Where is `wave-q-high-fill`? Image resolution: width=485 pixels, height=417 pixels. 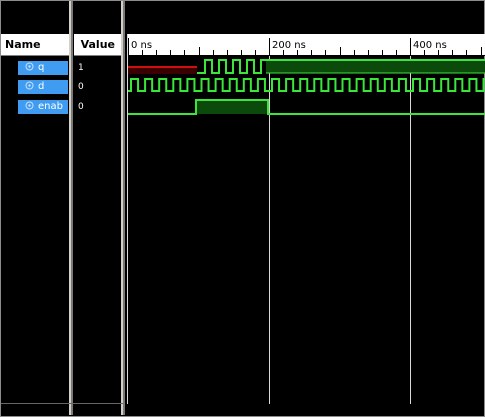
wave-q-high-fill is located at coordinates (375, 66).